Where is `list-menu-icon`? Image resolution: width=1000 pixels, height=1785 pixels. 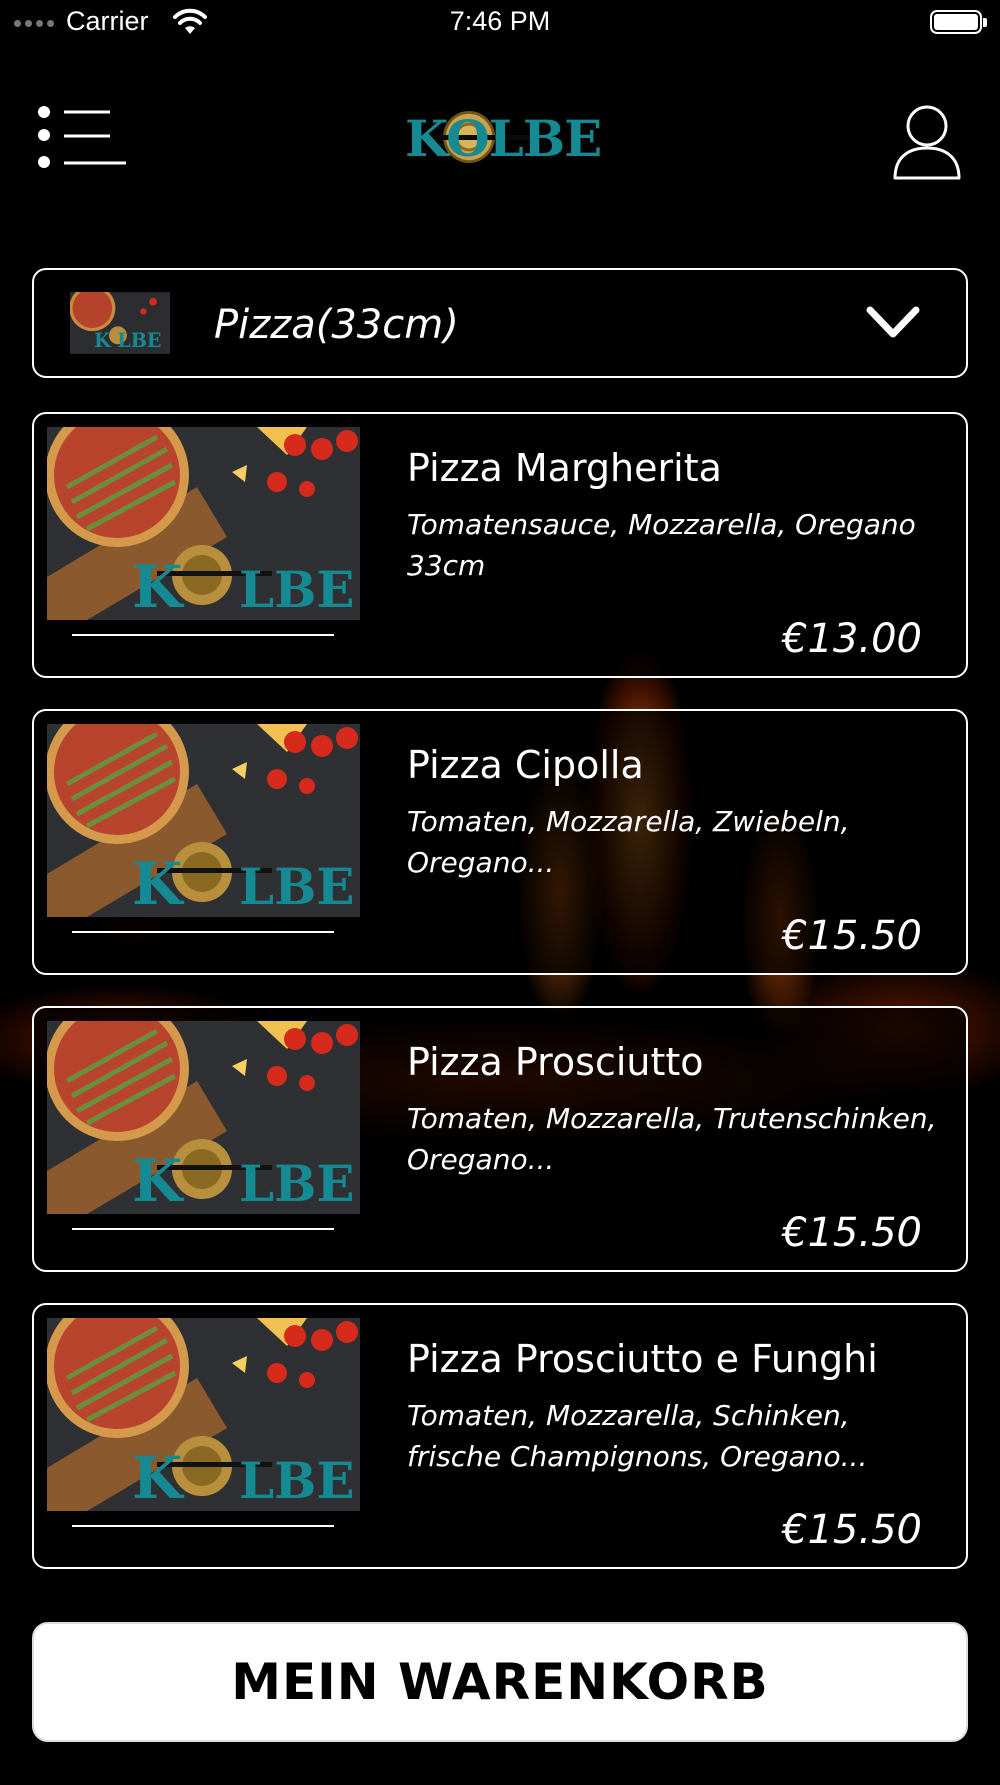 list-menu-icon is located at coordinates (81, 139).